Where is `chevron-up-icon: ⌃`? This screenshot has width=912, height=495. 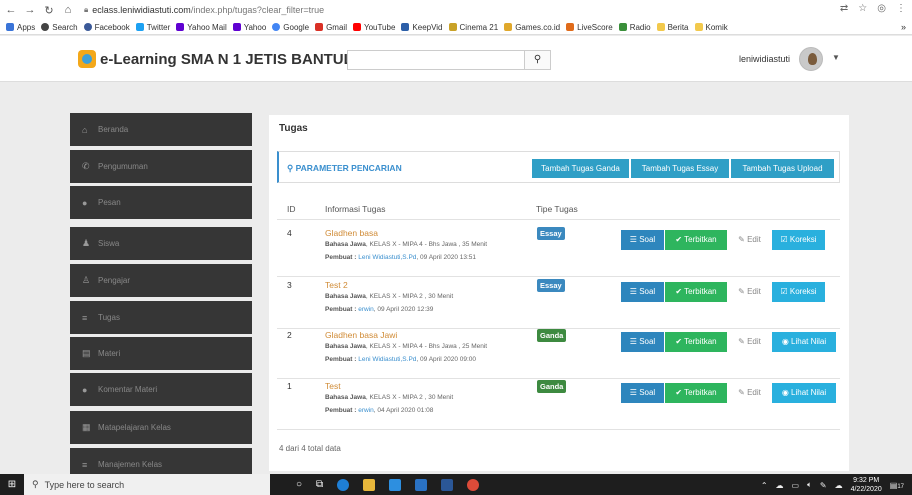
chevron-up-icon: ⌃ is located at coordinates (764, 485).